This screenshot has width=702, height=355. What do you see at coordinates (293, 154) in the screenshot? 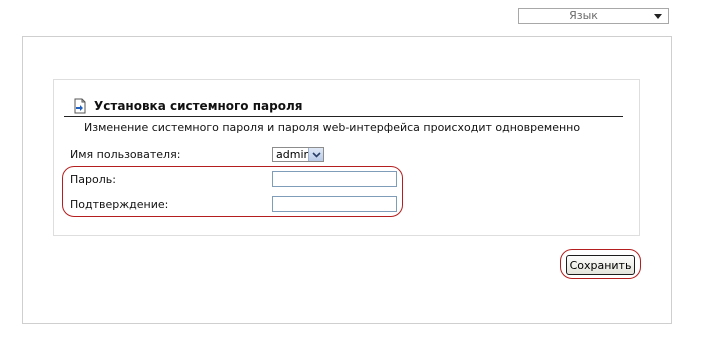
I see `username-select-value: admin` at bounding box center [293, 154].